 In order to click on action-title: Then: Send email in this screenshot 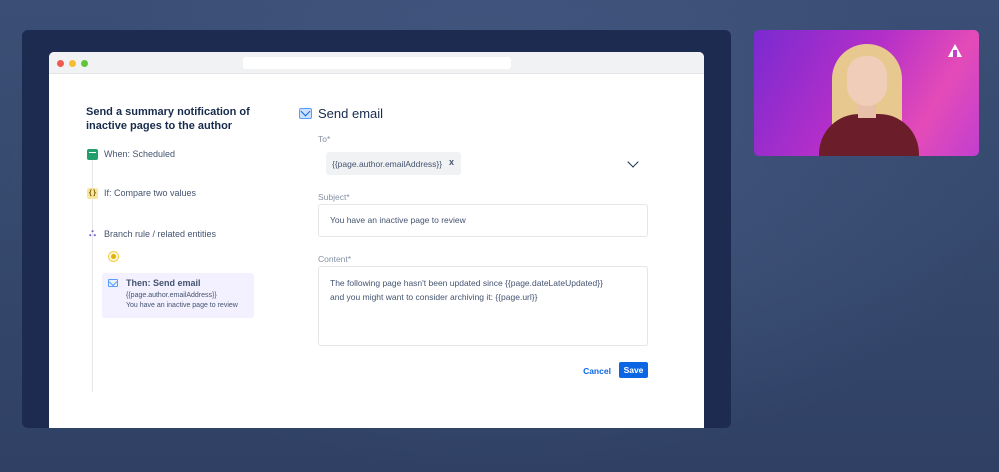, I will do `click(163, 283)`.